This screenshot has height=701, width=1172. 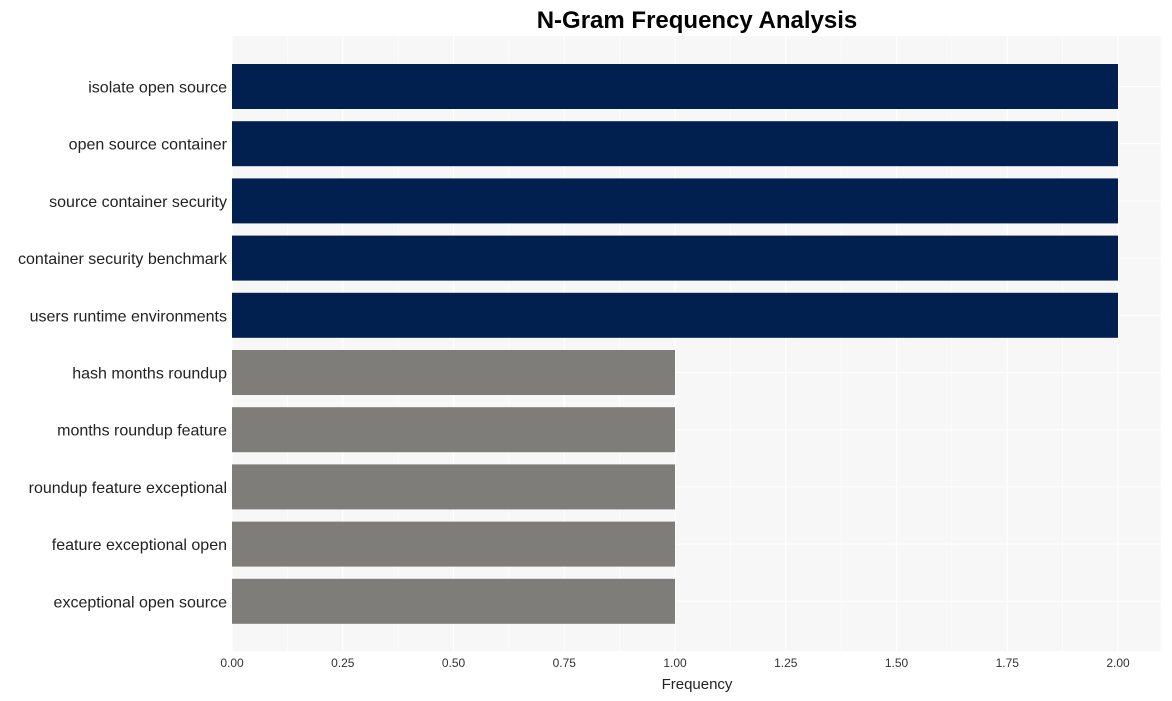 What do you see at coordinates (232, 663) in the screenshot?
I see `x-tick-label: 0.00` at bounding box center [232, 663].